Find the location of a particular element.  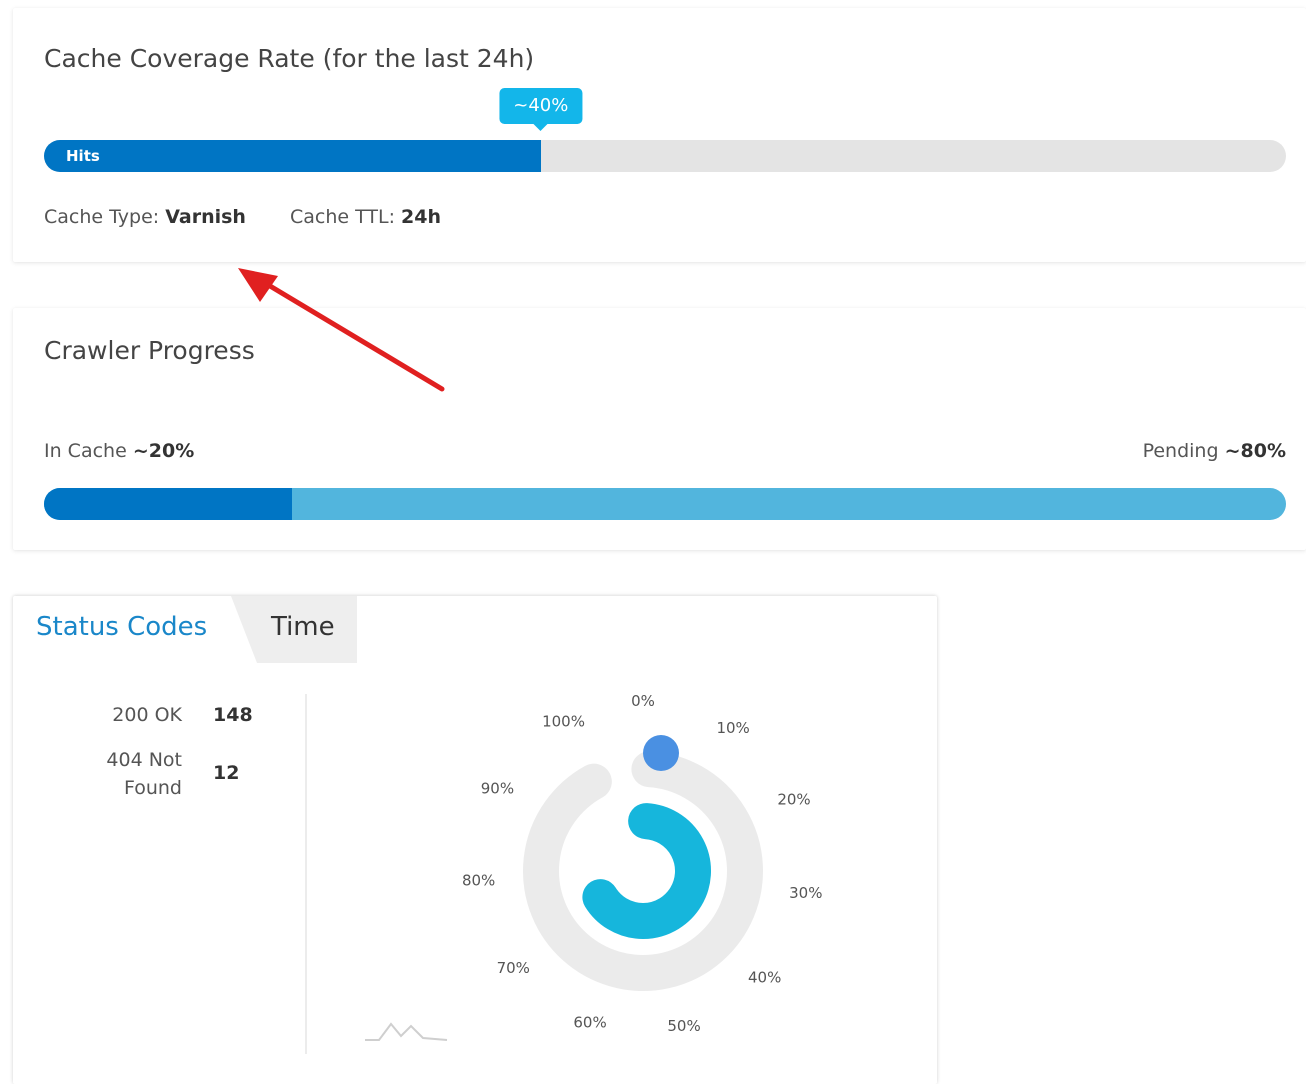

status-code-count: 12 is located at coordinates (226, 773).